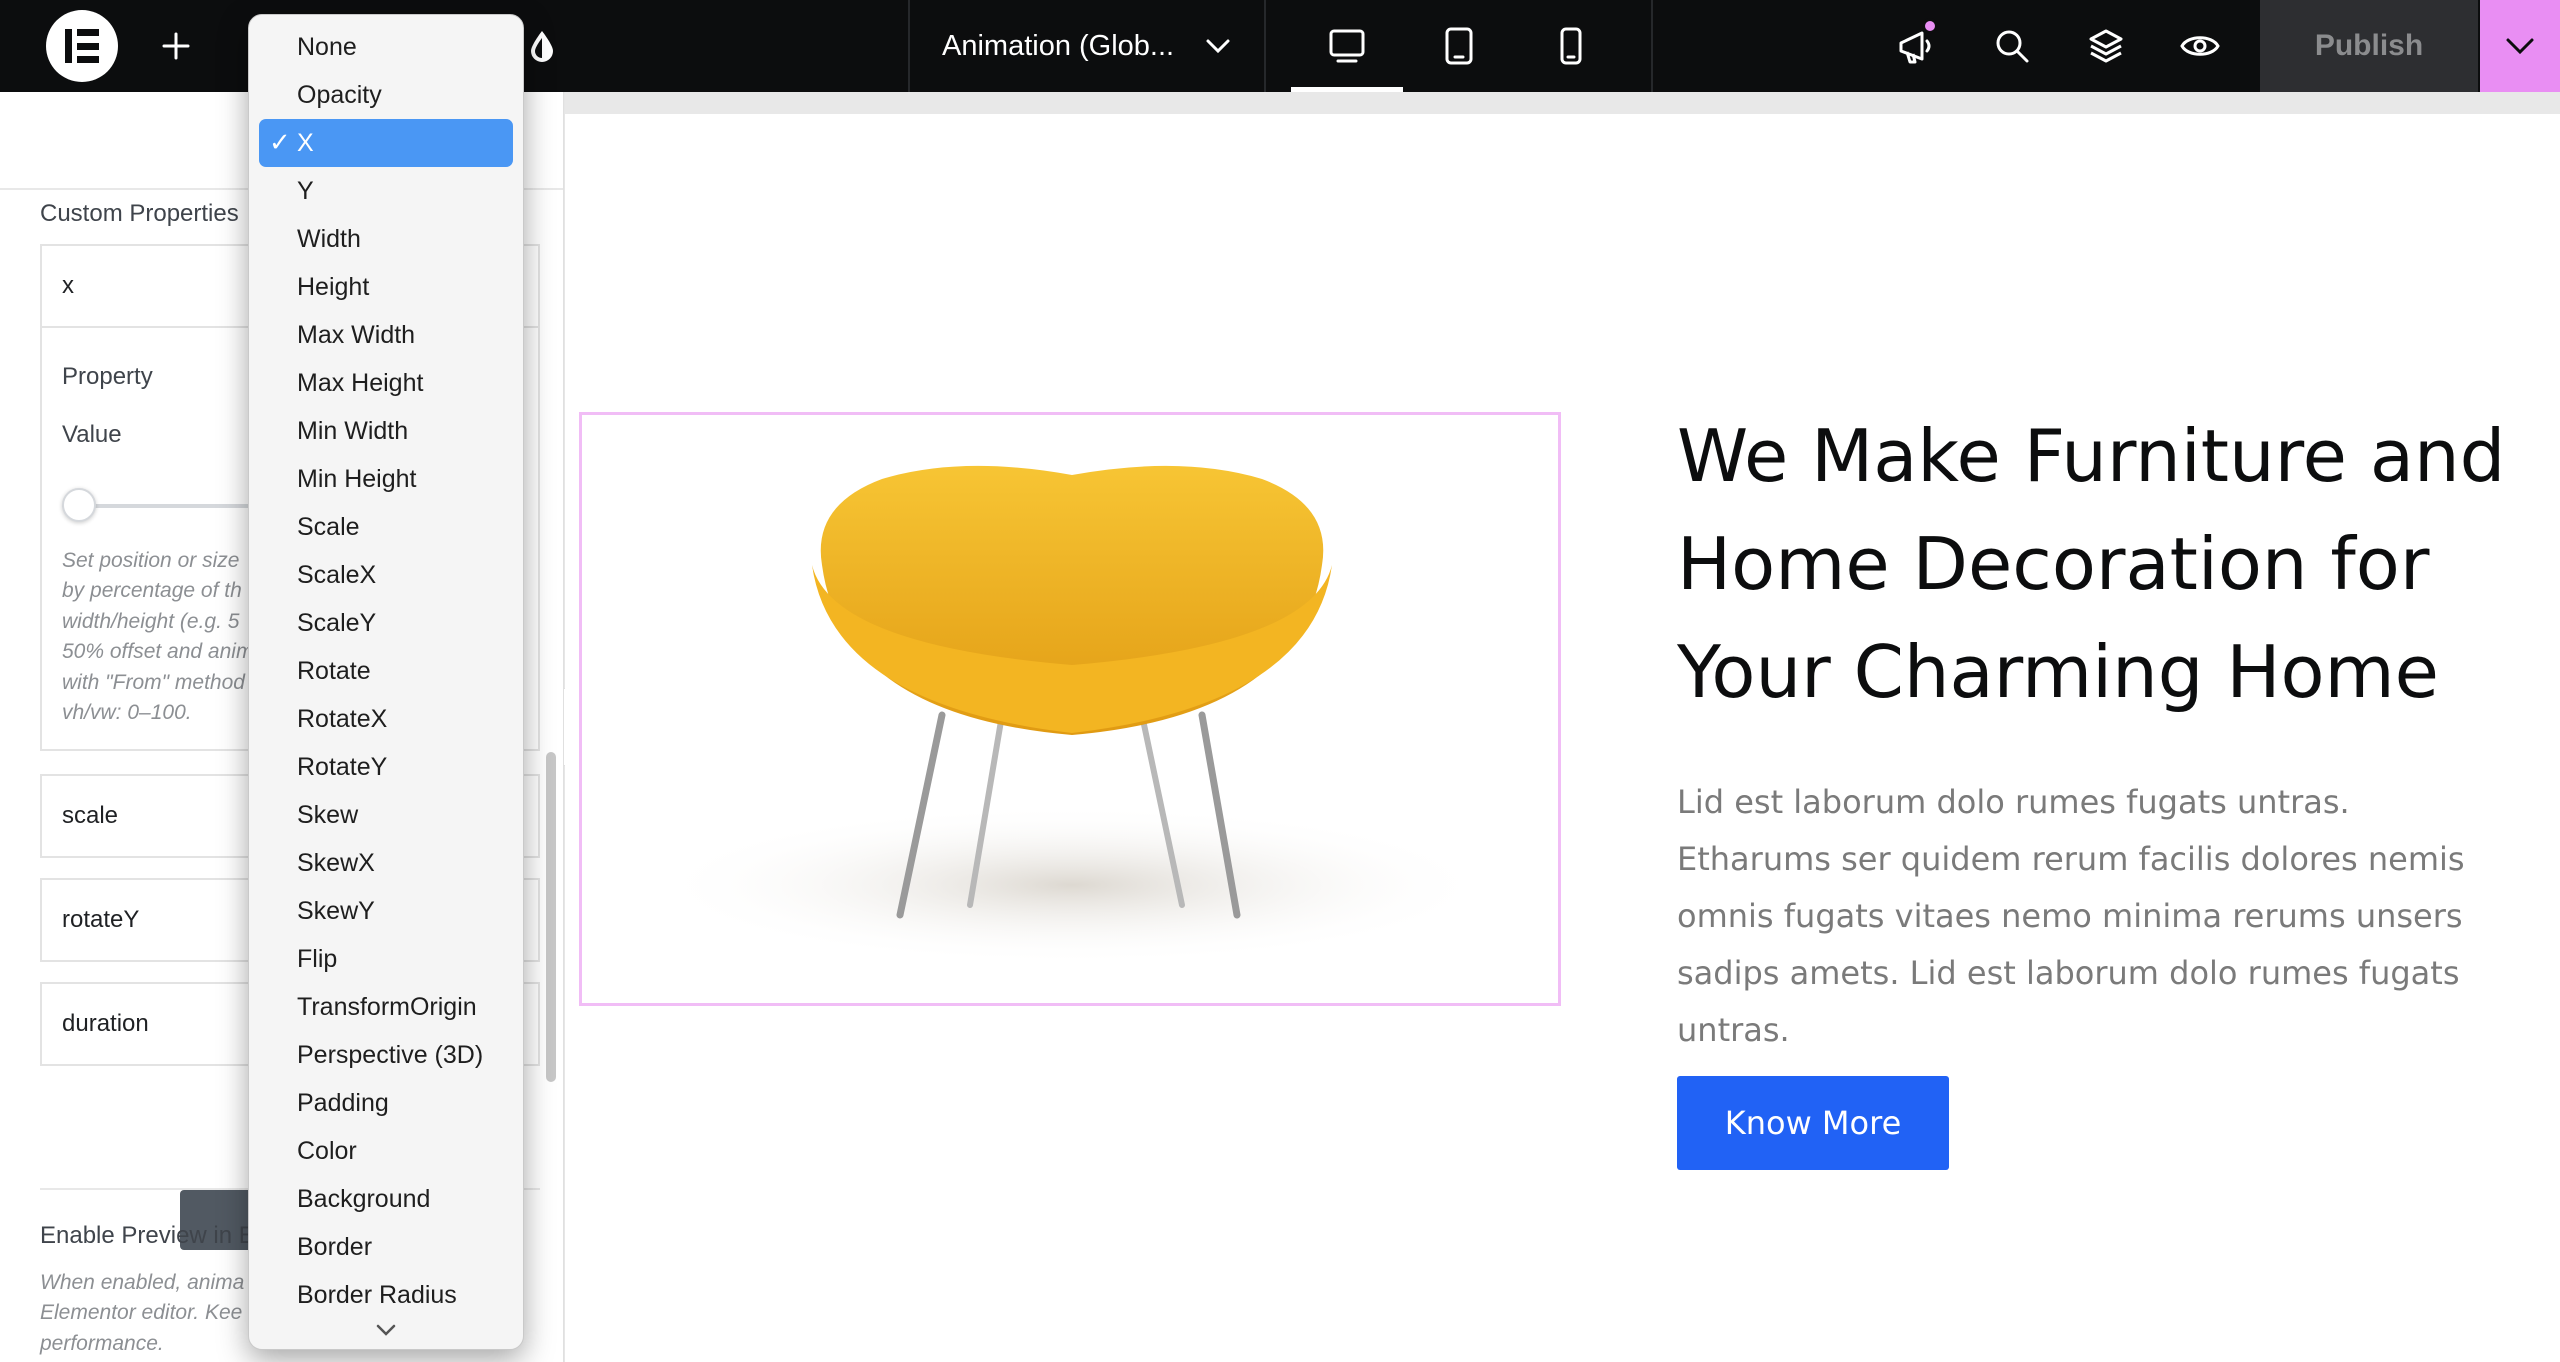 Image resolution: width=2560 pixels, height=1362 pixels. Describe the element at coordinates (386, 863) in the screenshot. I see `dropdown-option-skewx: SkewX` at that location.